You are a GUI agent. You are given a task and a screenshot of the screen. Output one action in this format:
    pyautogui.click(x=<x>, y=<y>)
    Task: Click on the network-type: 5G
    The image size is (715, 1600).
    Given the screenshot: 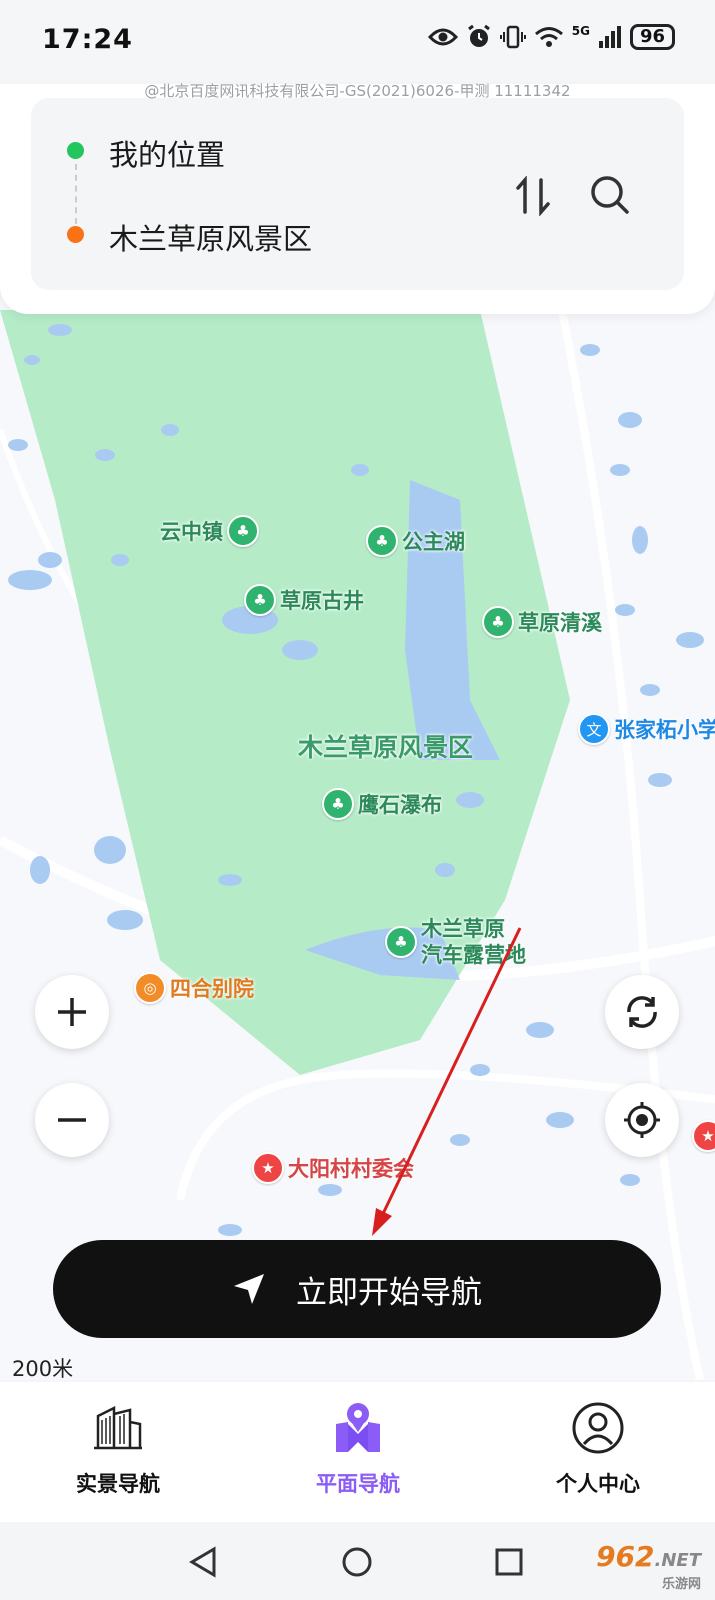 What is the action you would take?
    pyautogui.click(x=580, y=31)
    